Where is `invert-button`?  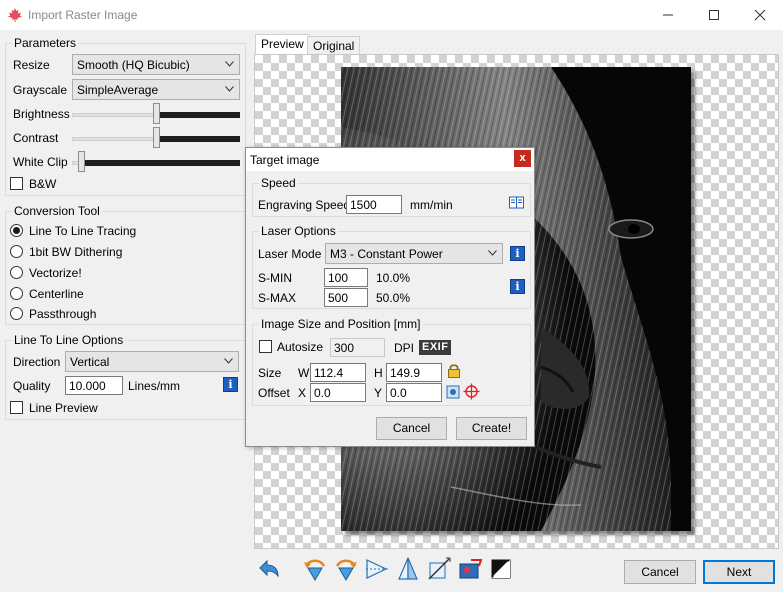
invert-button is located at coordinates (501, 569).